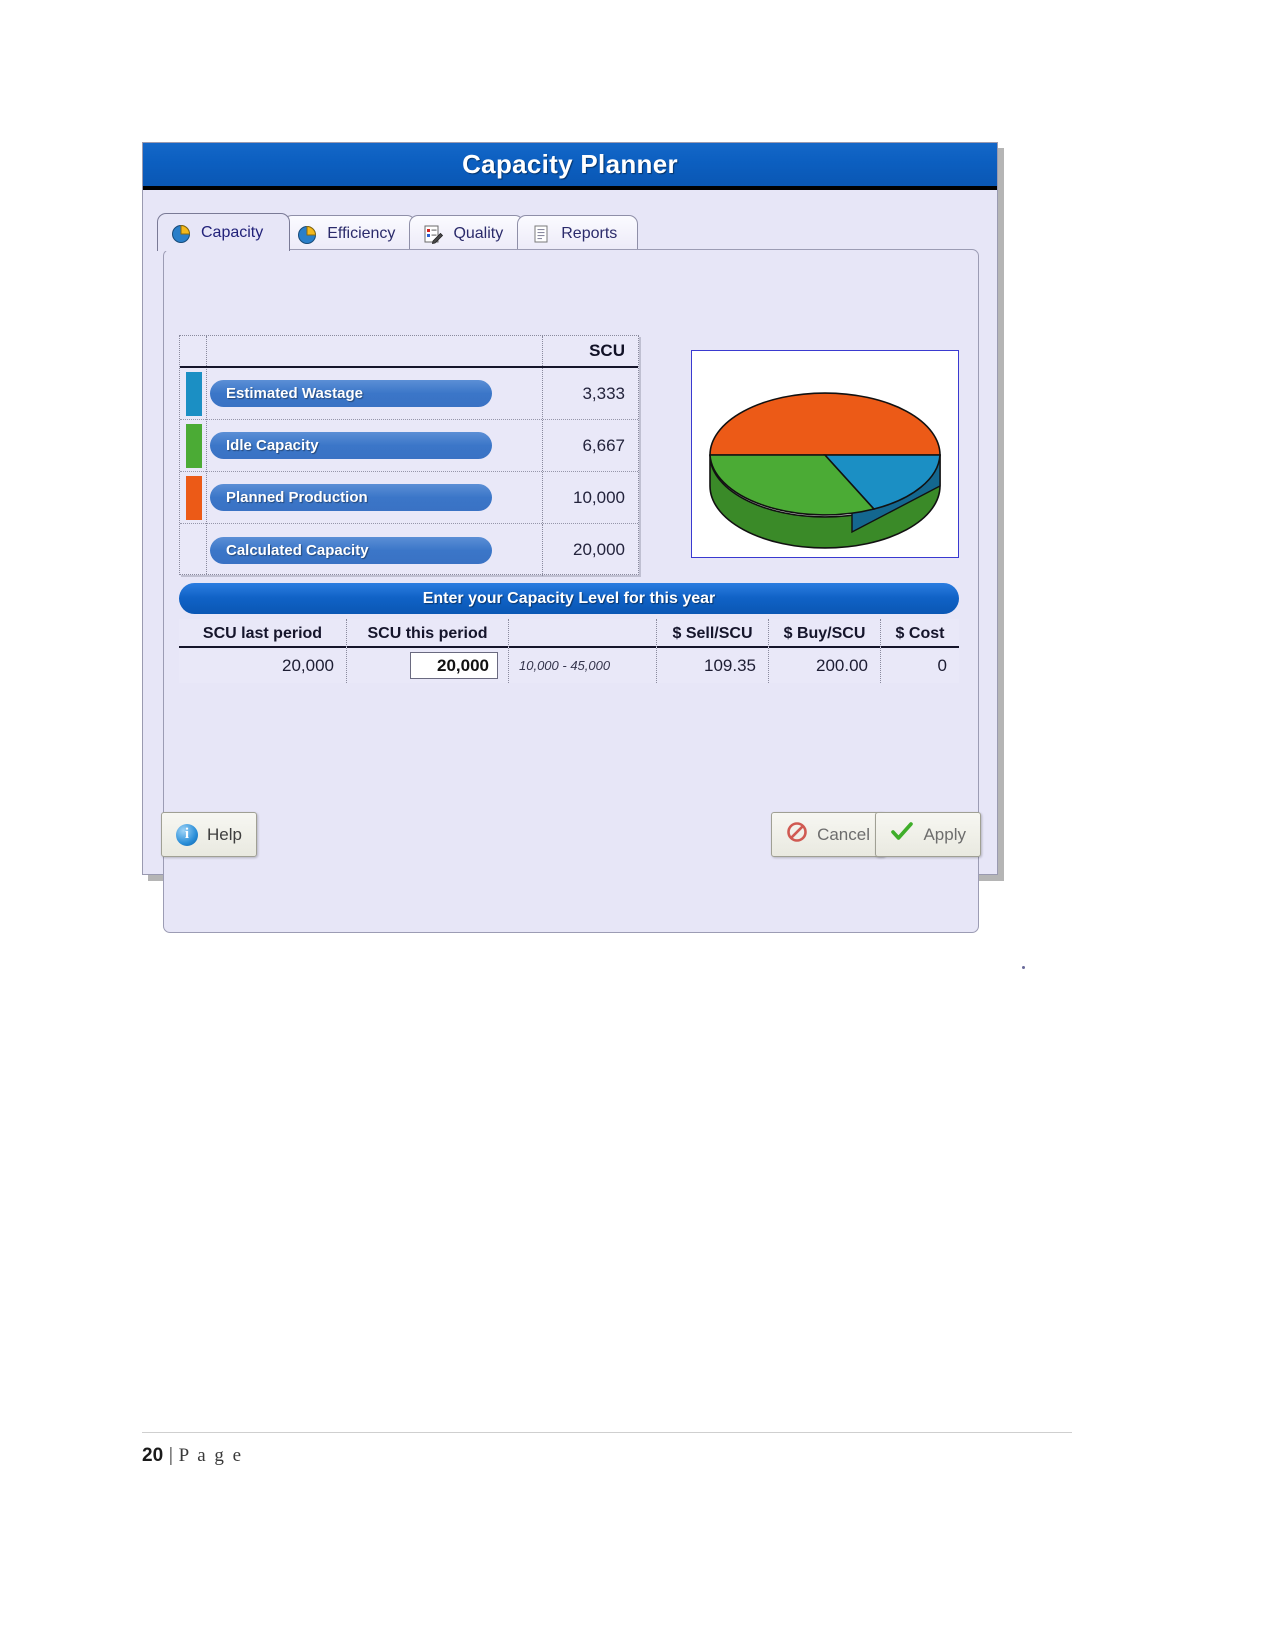 The image size is (1275, 1650). I want to click on dialog-title: Capacity Planner, so click(570, 164).